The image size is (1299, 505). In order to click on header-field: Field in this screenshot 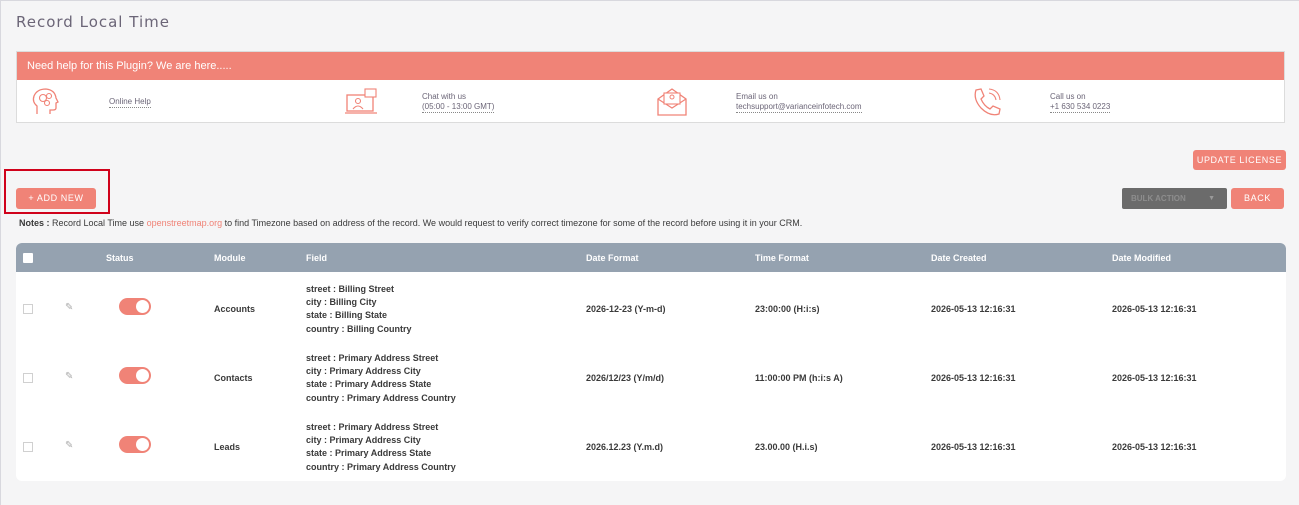, I will do `click(316, 258)`.